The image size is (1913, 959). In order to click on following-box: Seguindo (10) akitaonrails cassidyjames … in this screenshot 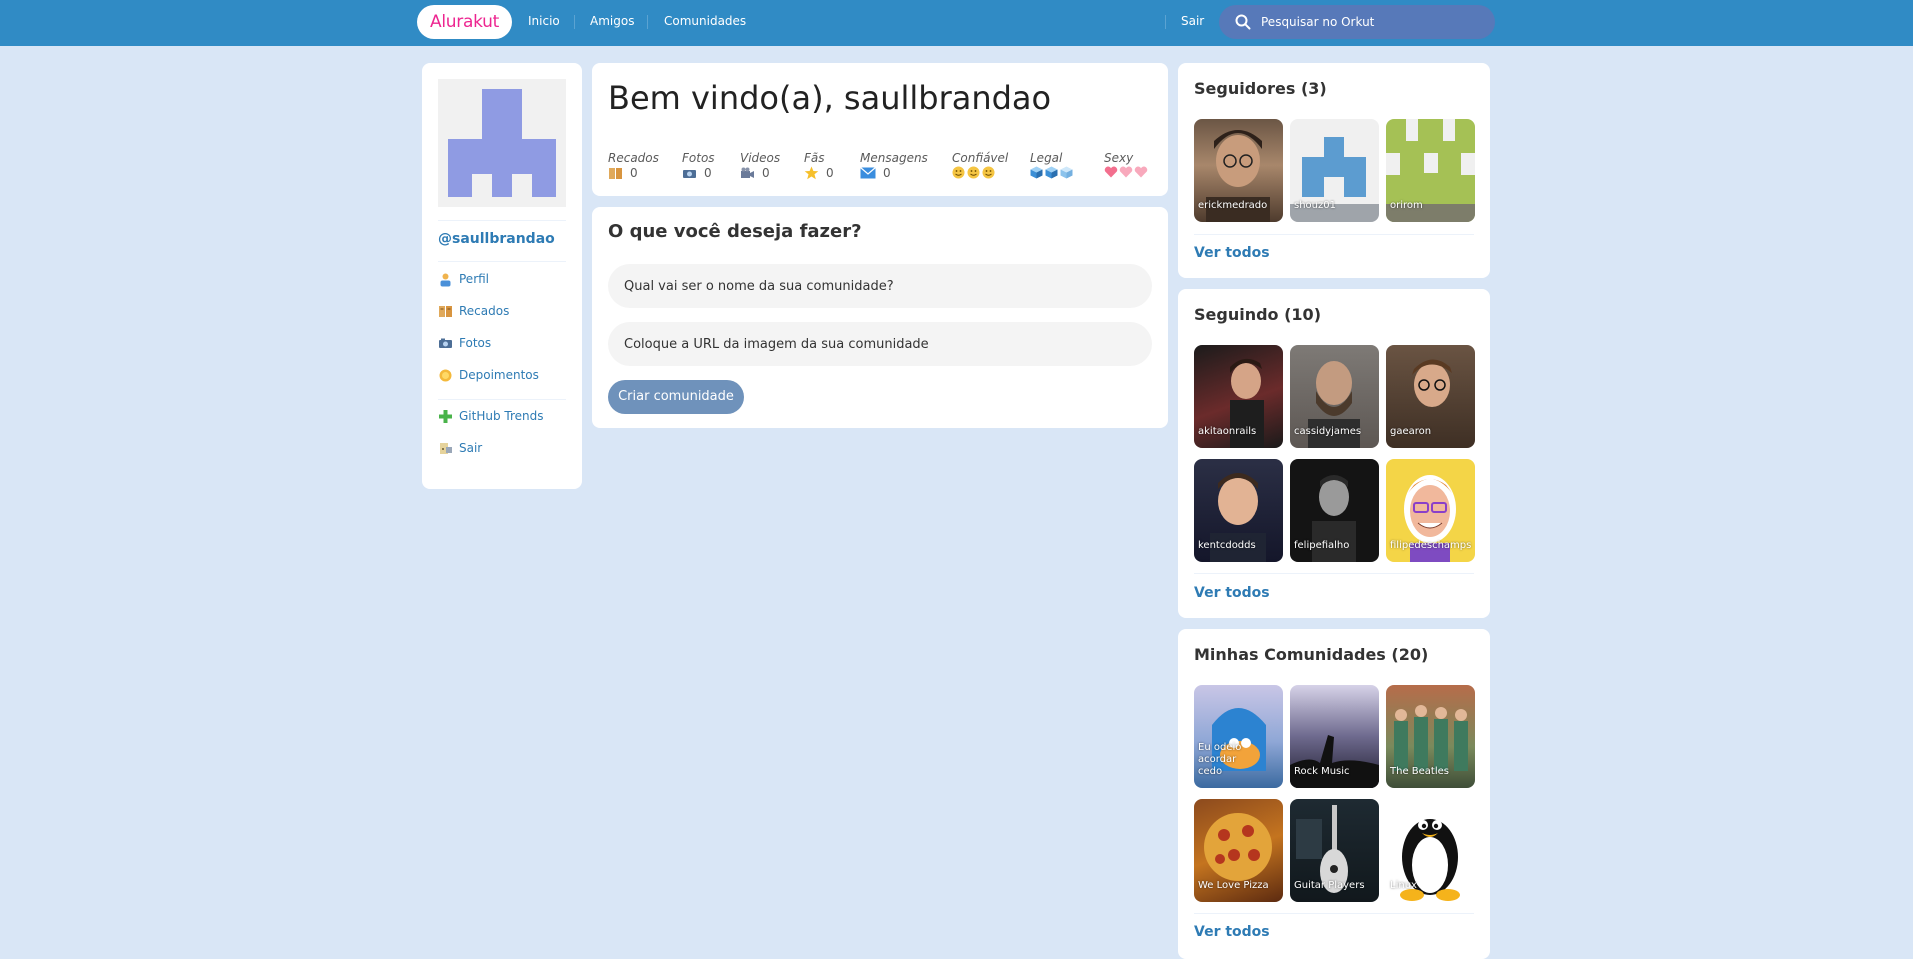, I will do `click(1334, 453)`.